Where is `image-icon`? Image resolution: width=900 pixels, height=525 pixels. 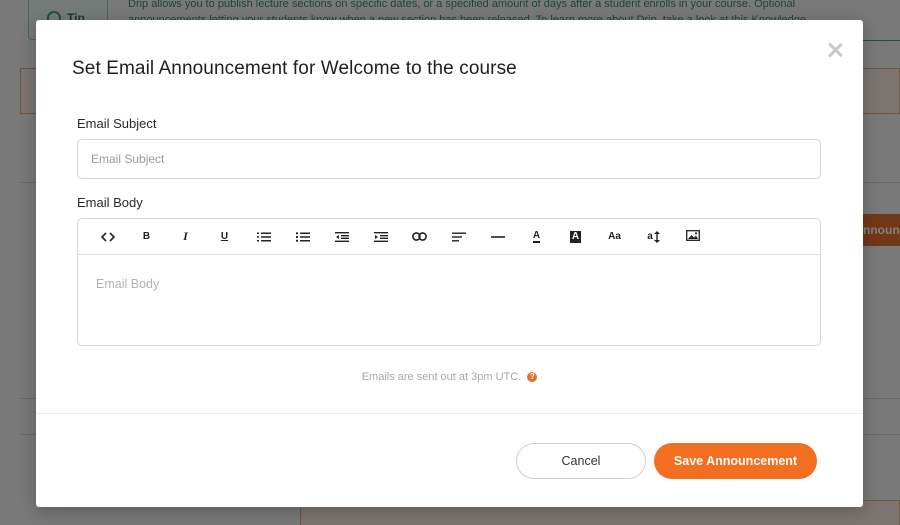
image-icon is located at coordinates (692, 235).